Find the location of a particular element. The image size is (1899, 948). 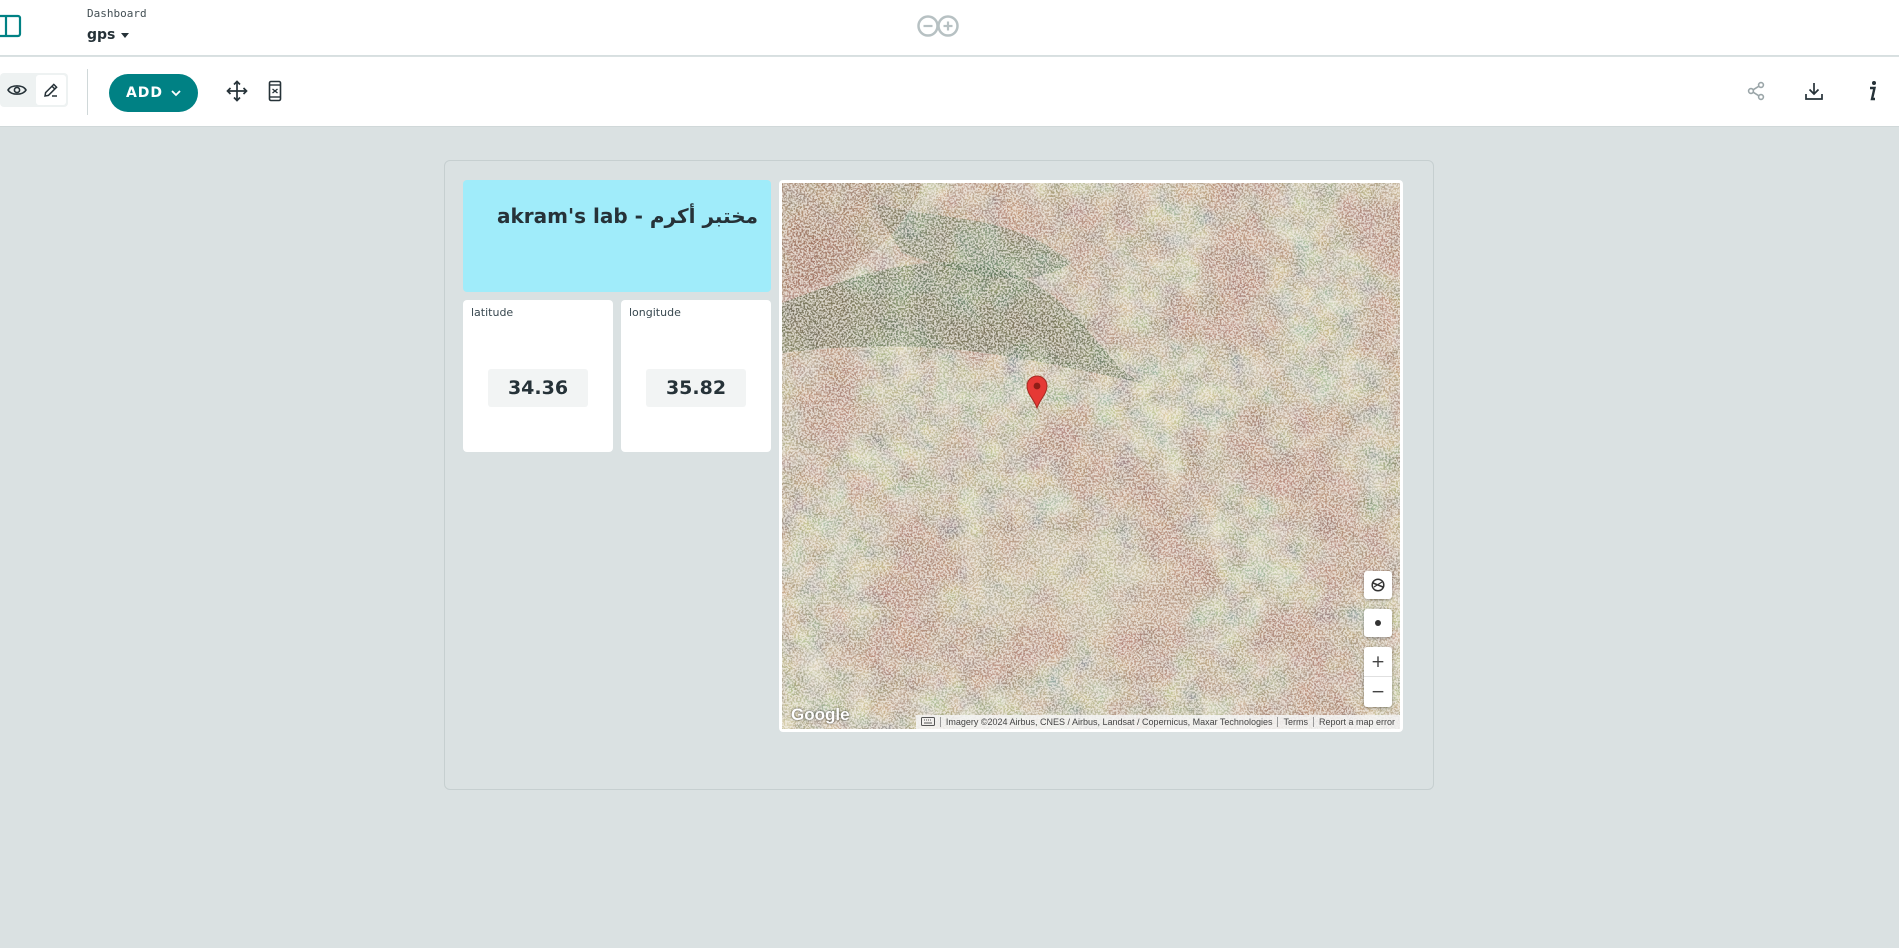

zoom-in-button: + is located at coordinates (1378, 662).